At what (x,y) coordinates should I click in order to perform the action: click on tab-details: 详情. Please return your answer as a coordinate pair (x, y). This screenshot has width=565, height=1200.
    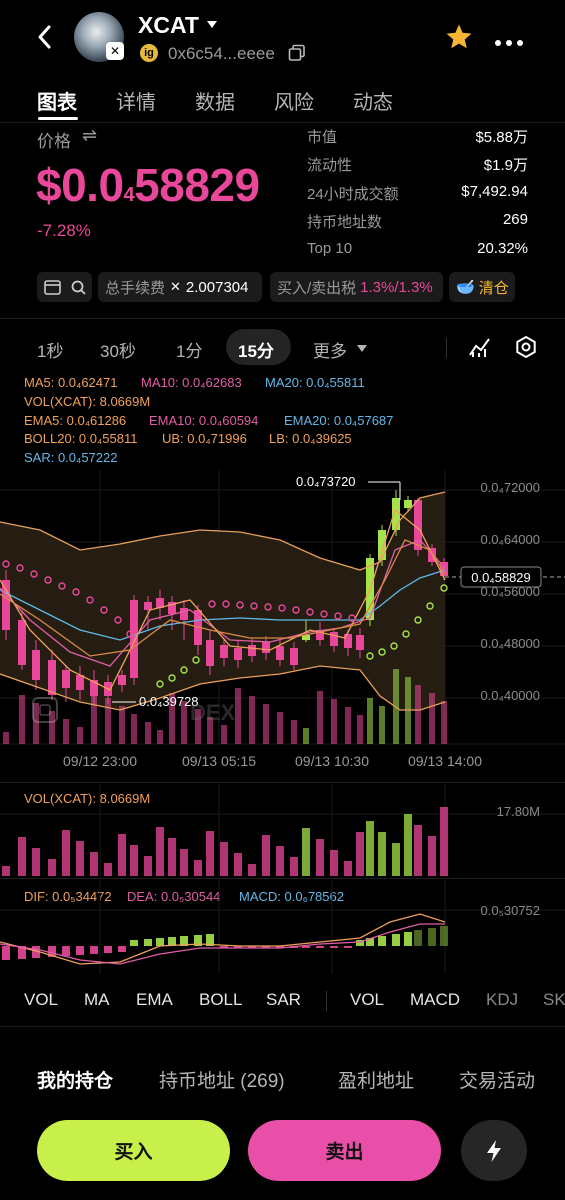
    Looking at the image, I should click on (136, 100).